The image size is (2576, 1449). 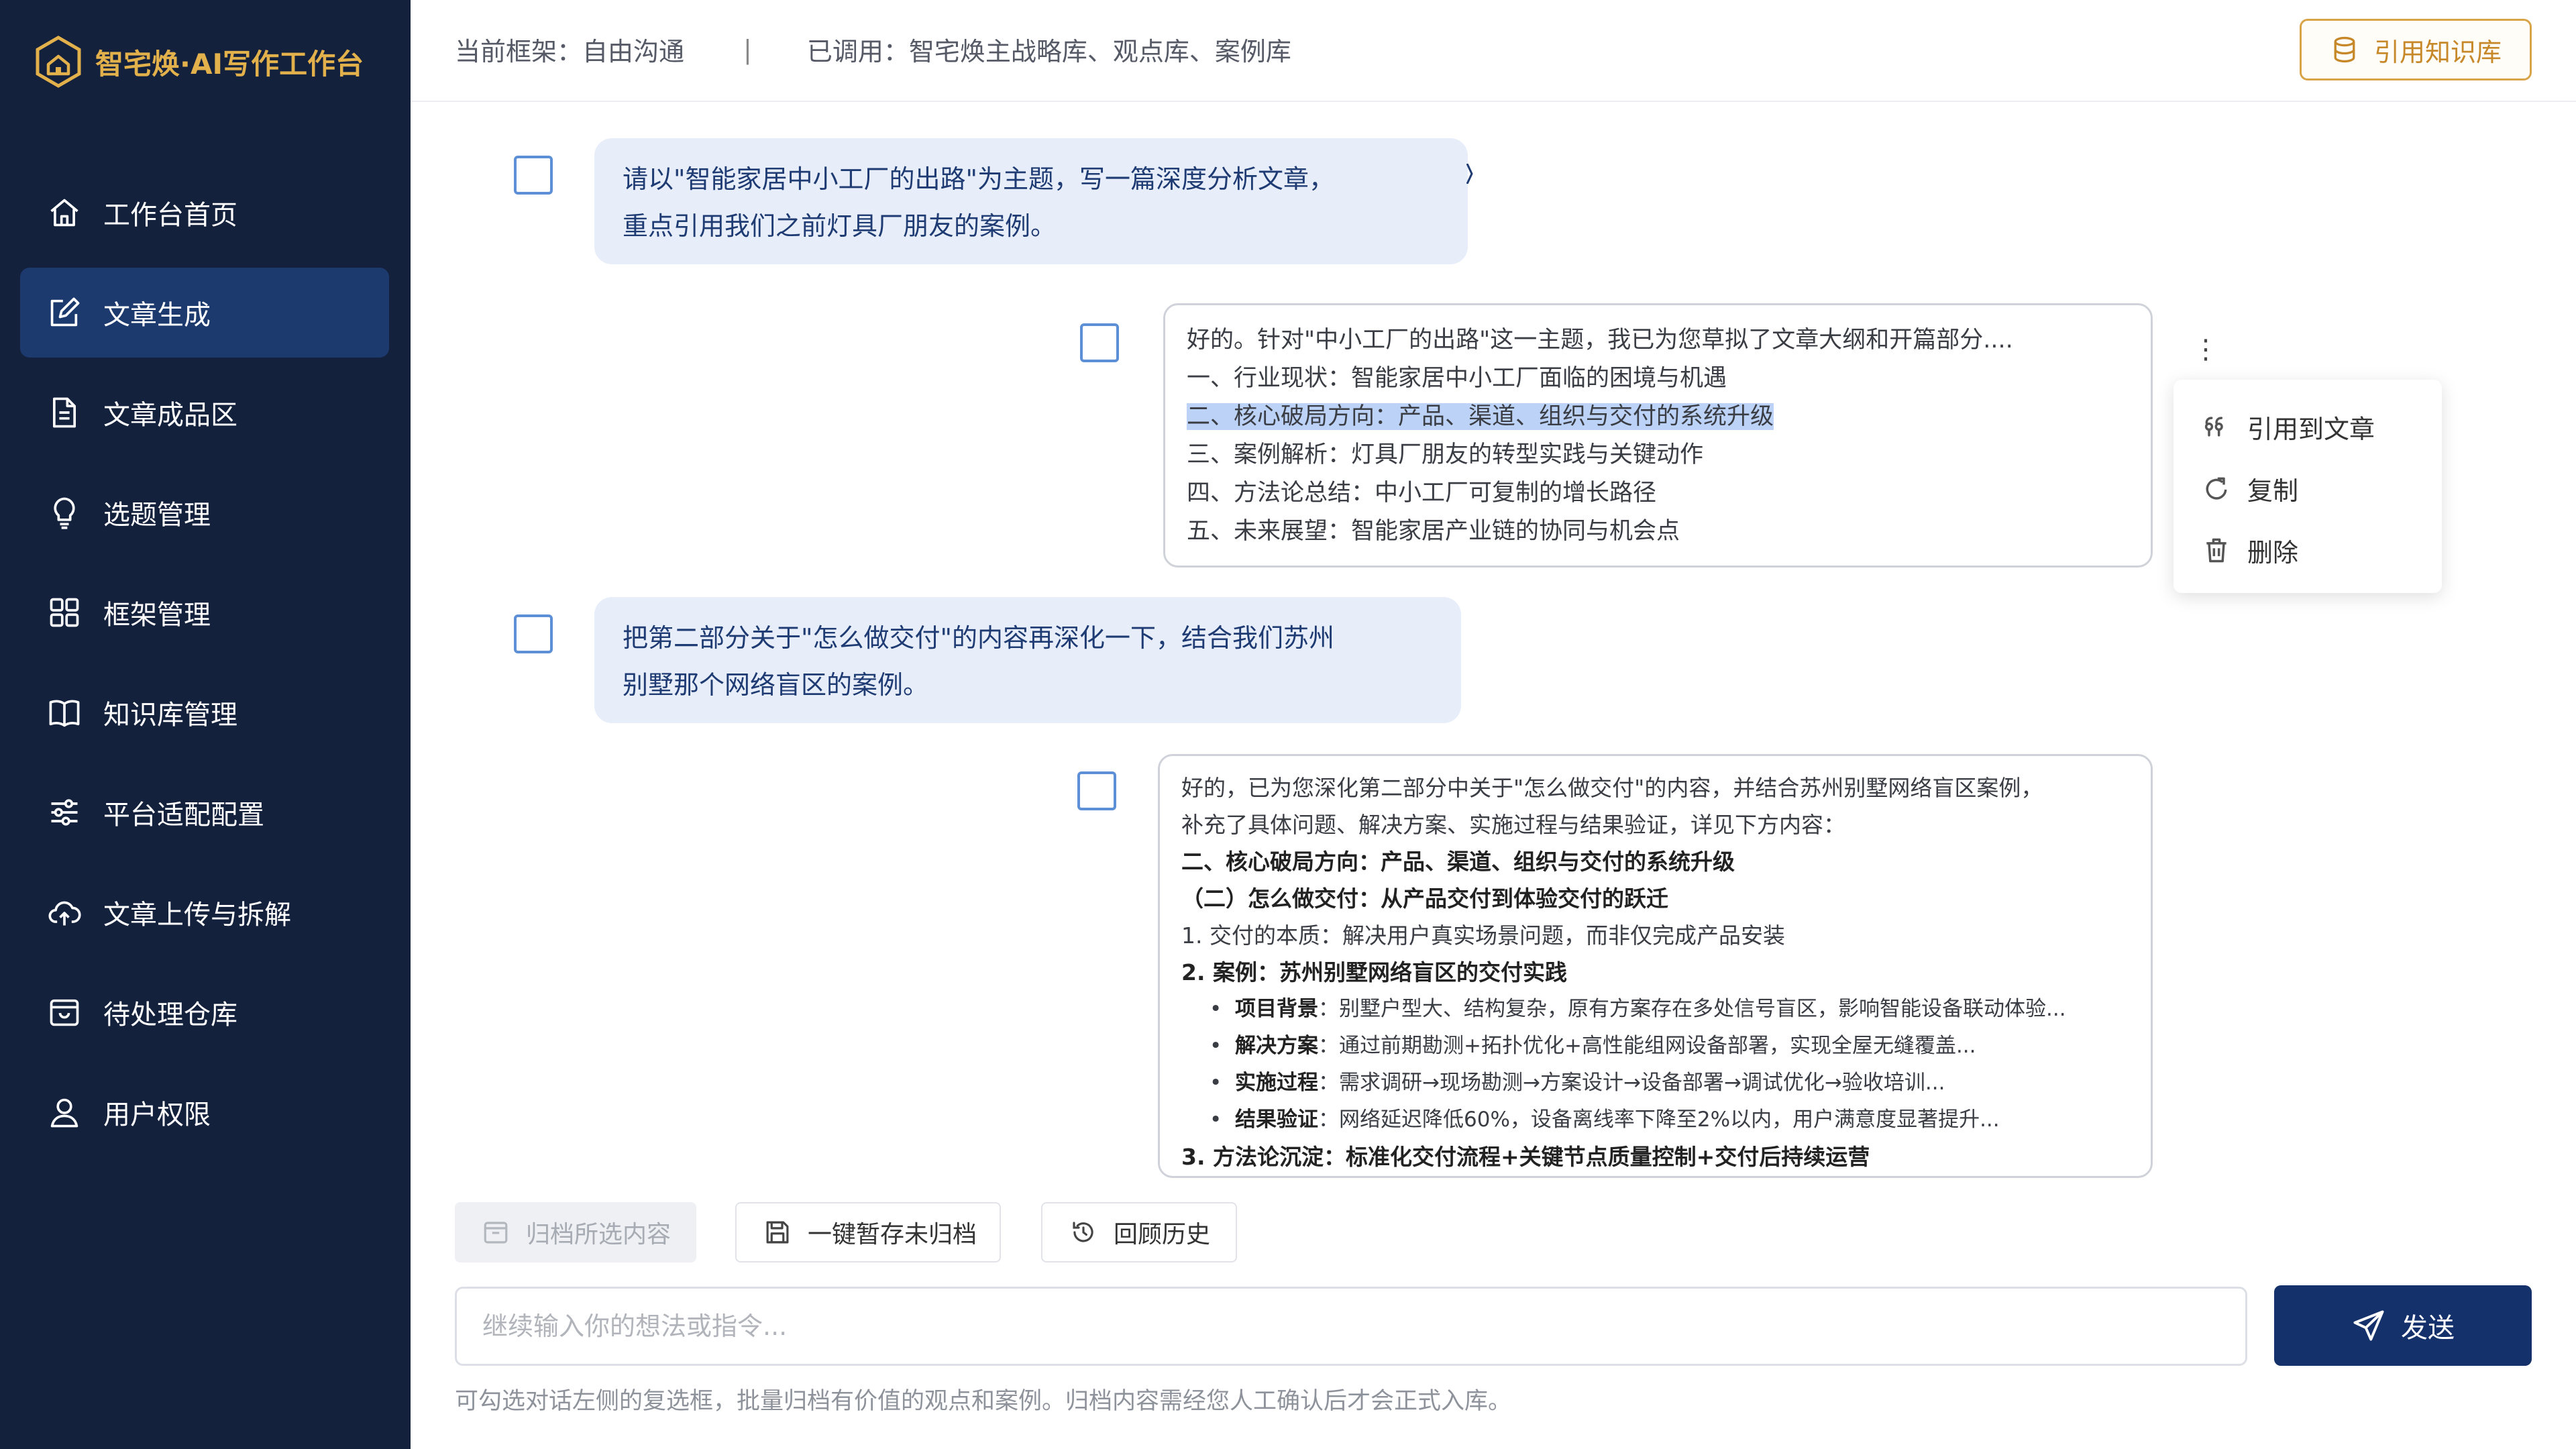 I want to click on message-text: 把第二部分关于"怎么做交付"的内容再深化一下，结合我们苏州, so click(x=978, y=638).